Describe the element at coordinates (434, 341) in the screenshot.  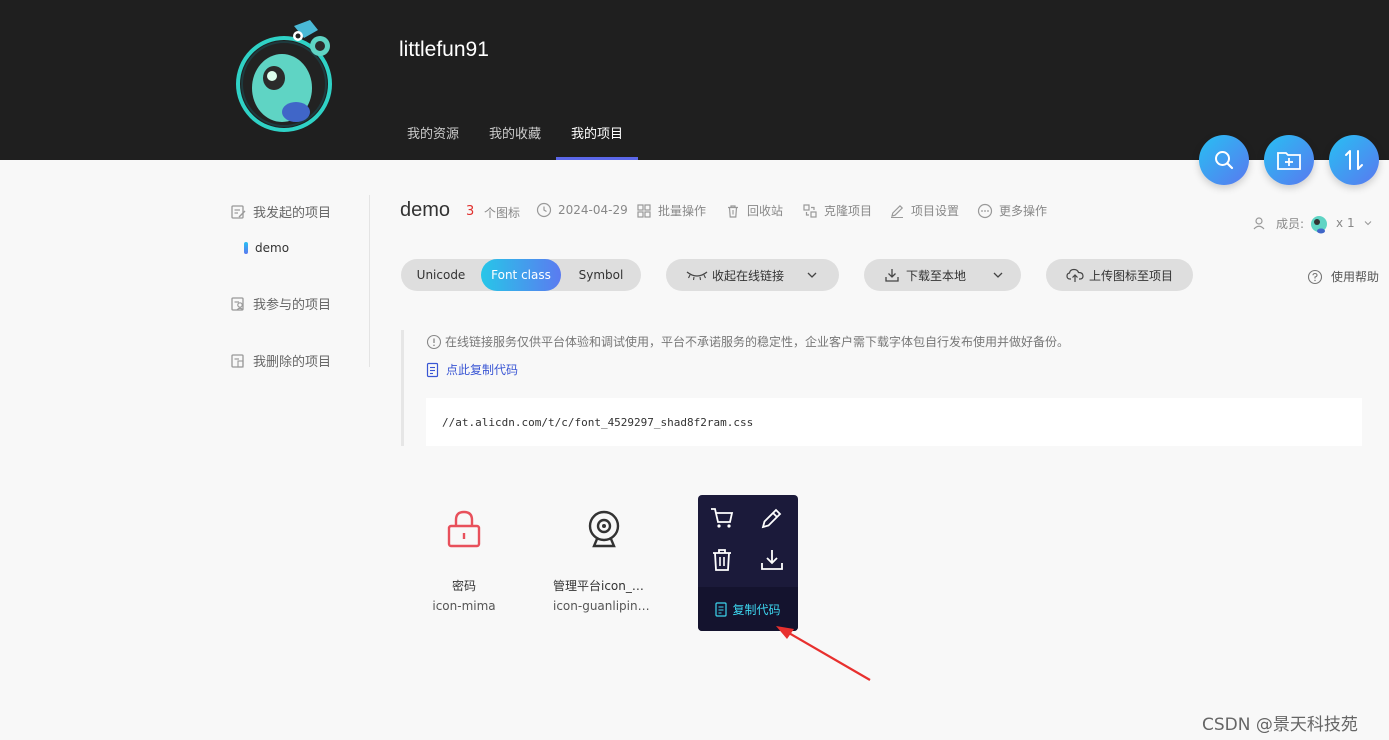
I see `warning-icon` at that location.